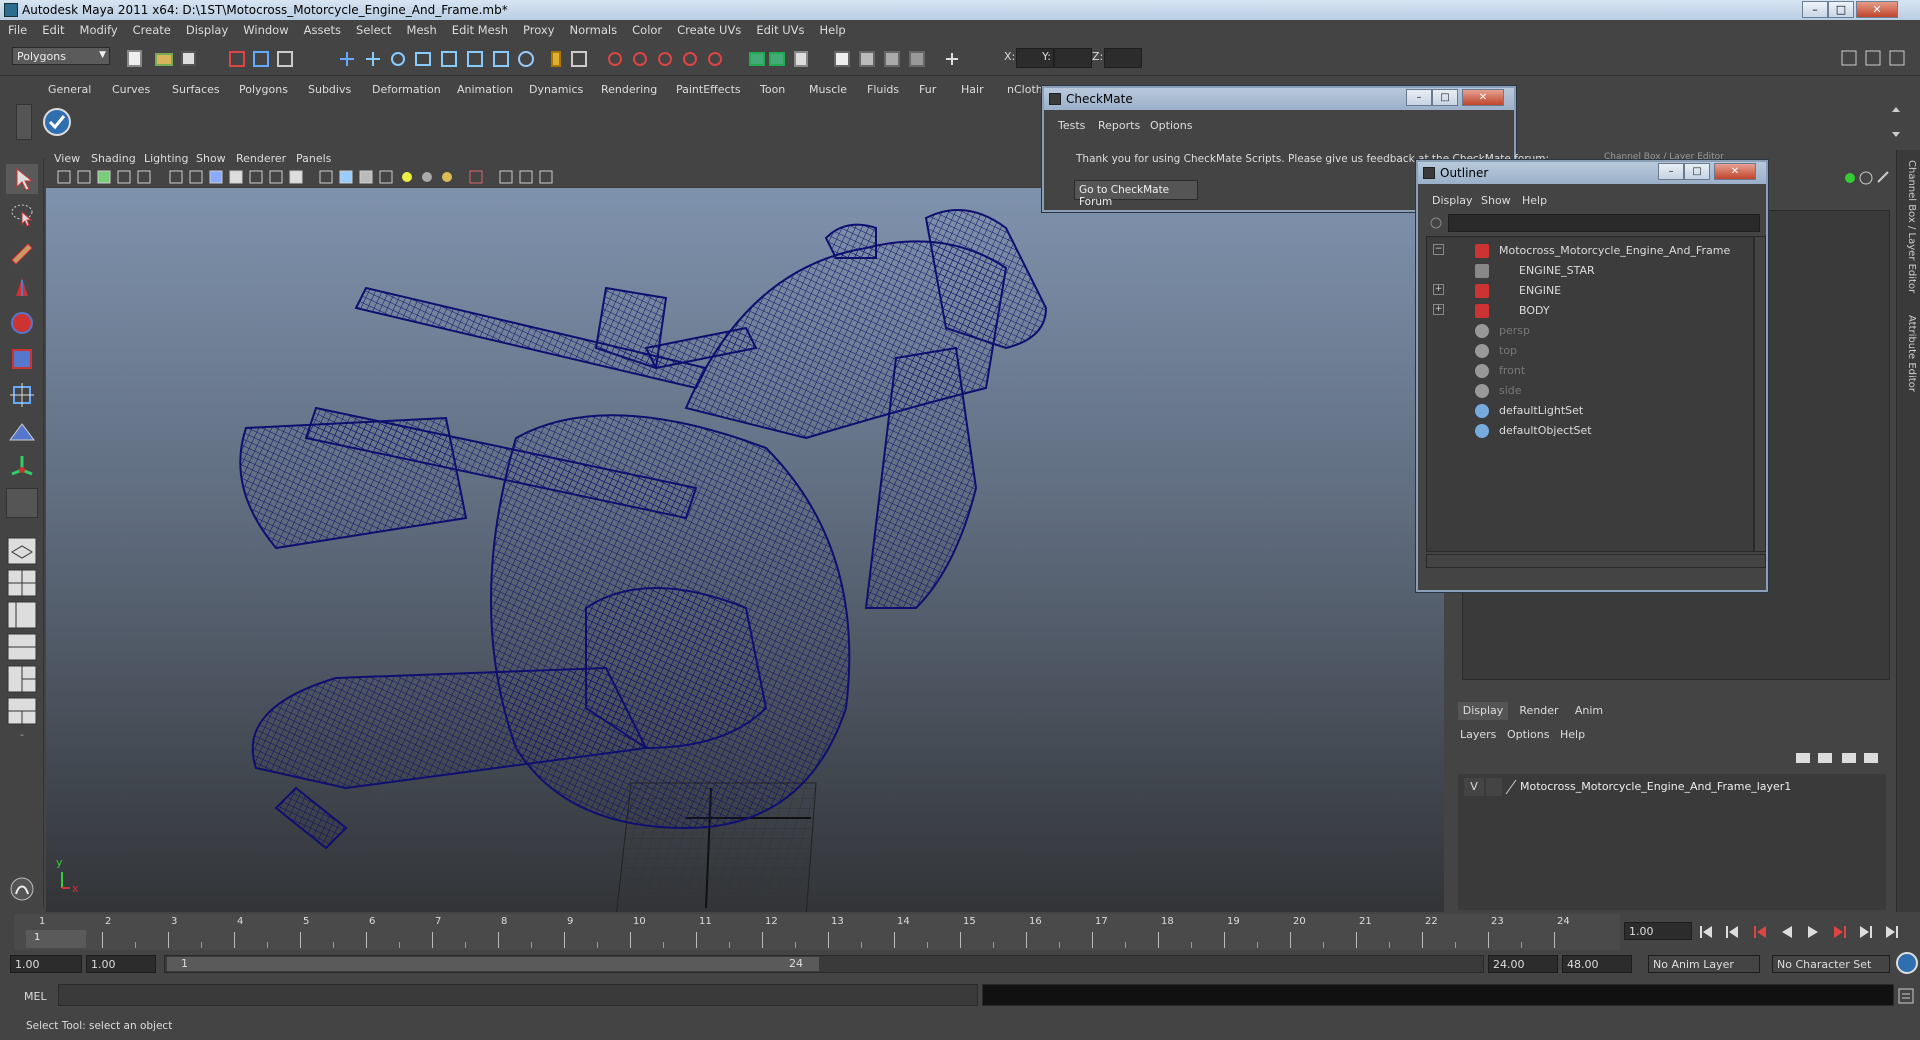  I want to click on character-set-dropdown: No Character Set, so click(1831, 964).